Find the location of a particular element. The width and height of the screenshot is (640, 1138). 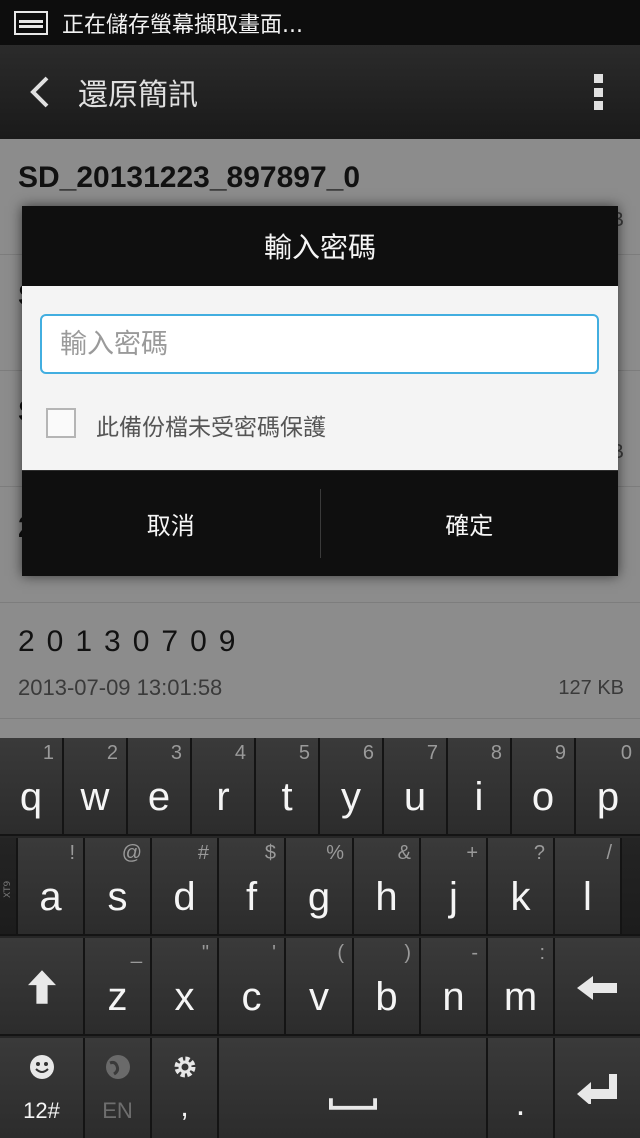

key-label: p is located at coordinates (608, 797).